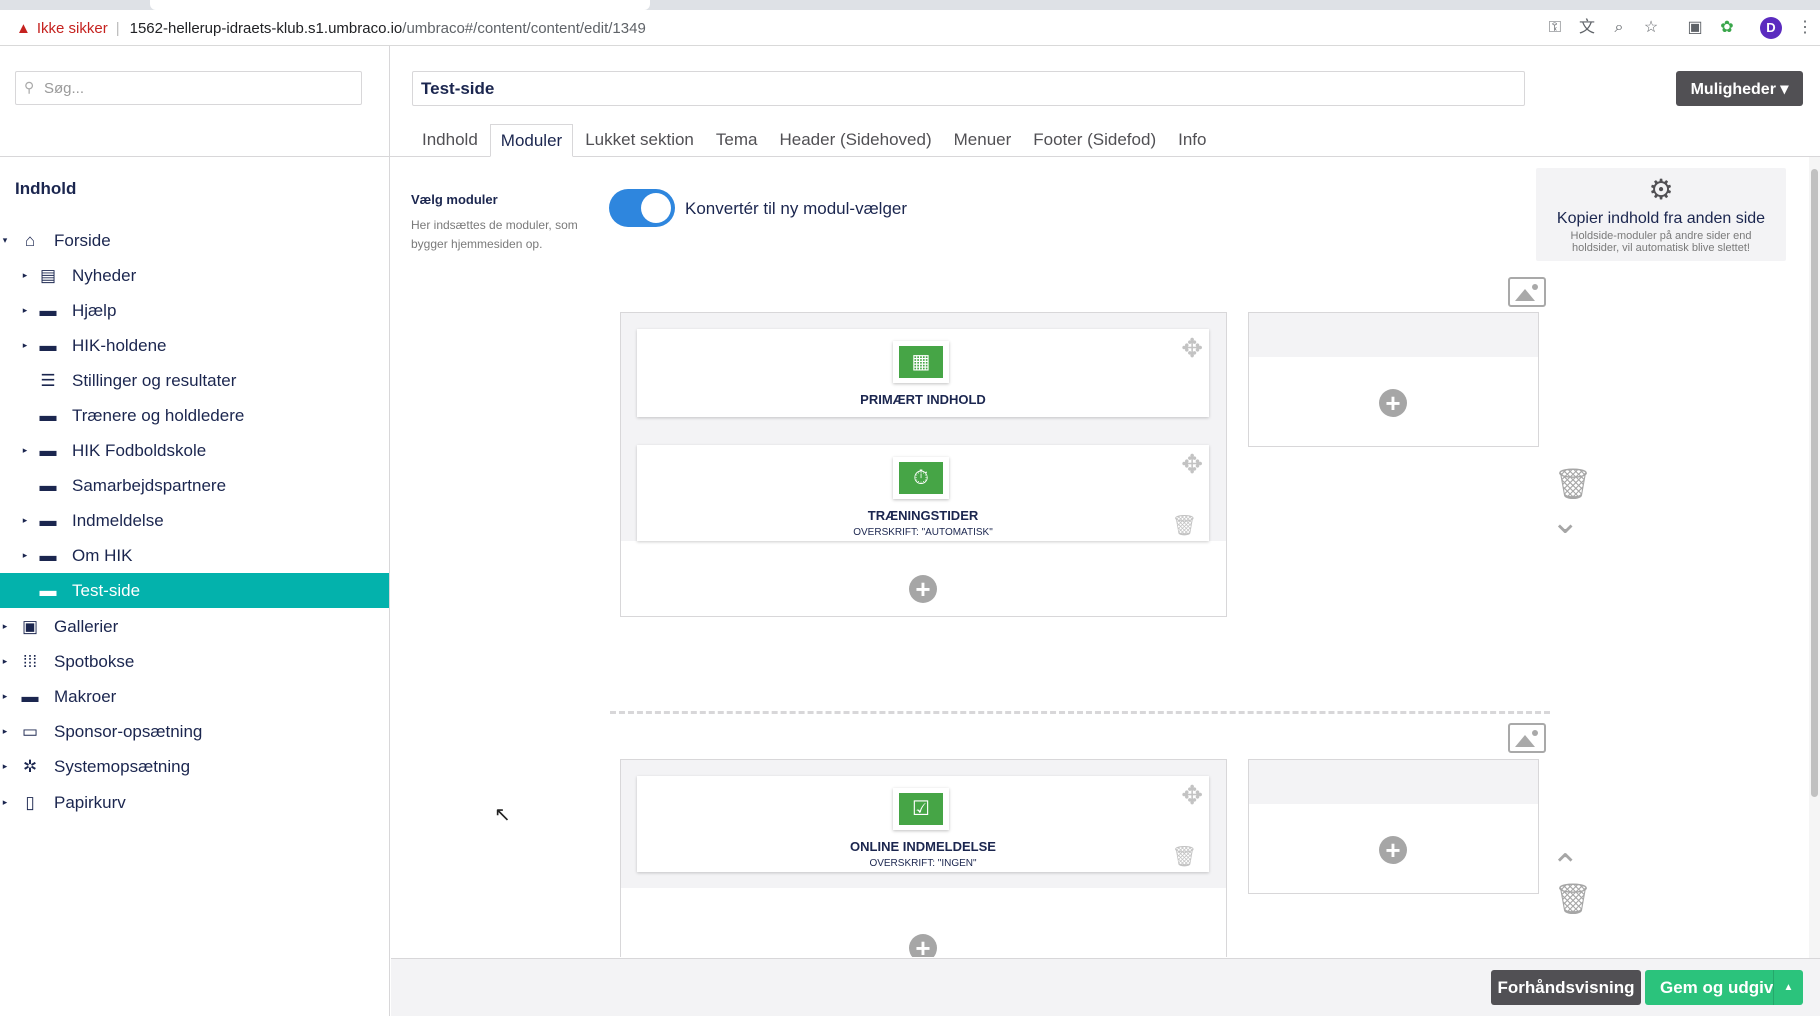 The width and height of the screenshot is (1820, 1016). What do you see at coordinates (194, 275) in the screenshot?
I see `tree-item: ▸ ▤ Nyheder` at bounding box center [194, 275].